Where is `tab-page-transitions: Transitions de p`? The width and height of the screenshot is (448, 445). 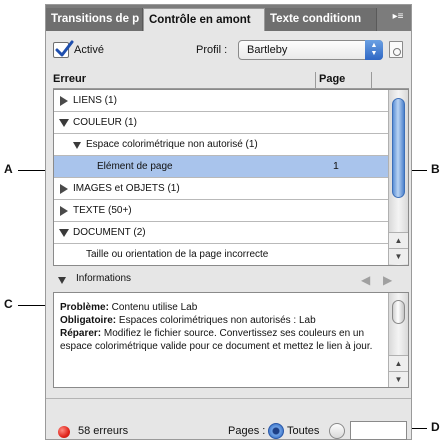
tab-page-transitions: Transitions de p is located at coordinates (94, 19).